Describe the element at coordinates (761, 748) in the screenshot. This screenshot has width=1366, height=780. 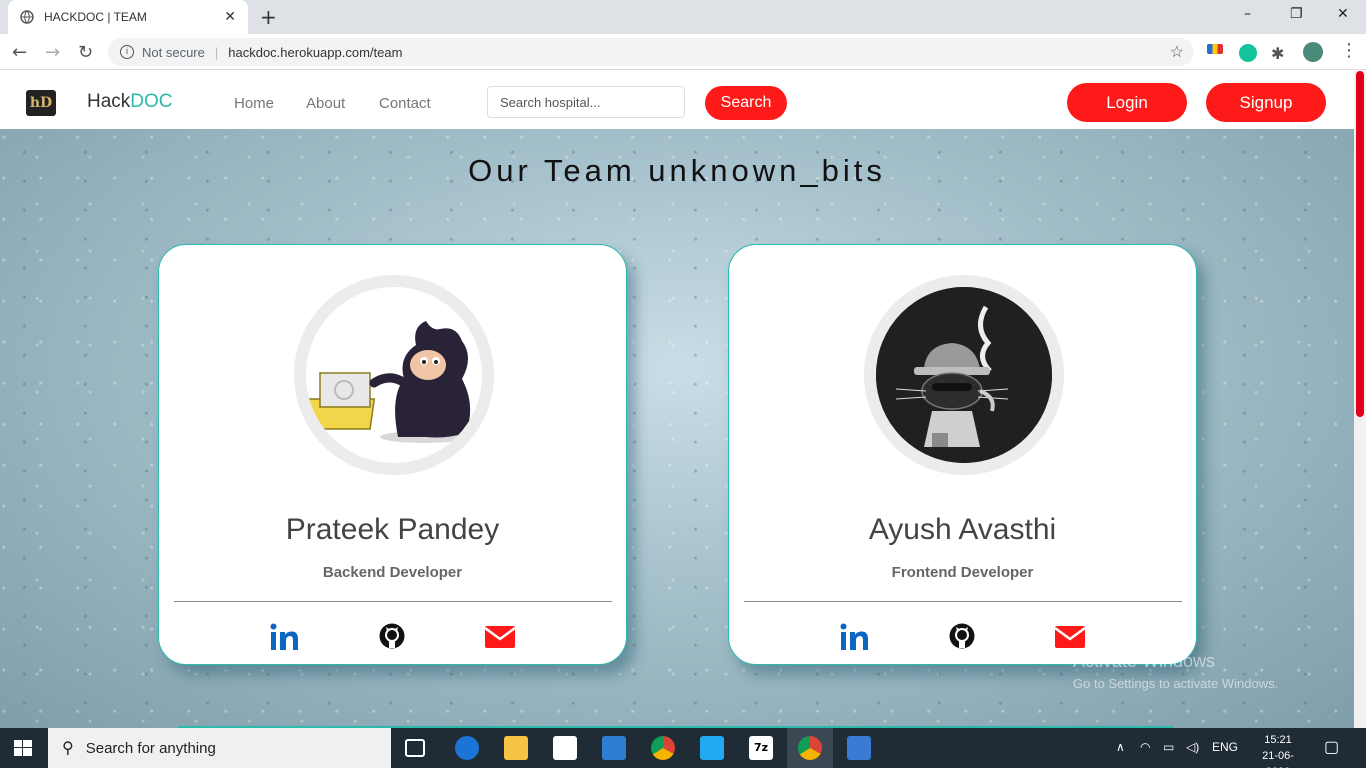
I see `7zip-icon: 7z` at that location.